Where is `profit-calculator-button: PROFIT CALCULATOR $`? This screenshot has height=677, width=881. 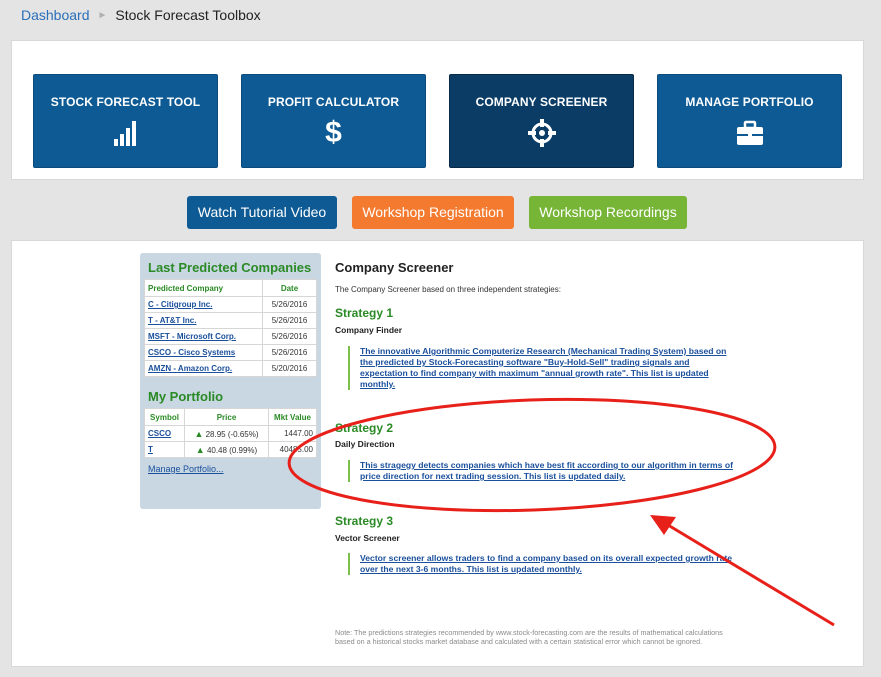
profit-calculator-button: PROFIT CALCULATOR $ is located at coordinates (333, 121).